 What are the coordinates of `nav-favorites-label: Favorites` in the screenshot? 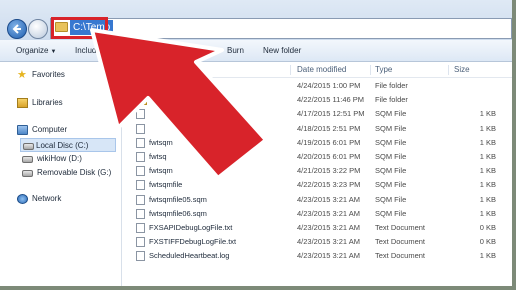 It's located at (48, 74).